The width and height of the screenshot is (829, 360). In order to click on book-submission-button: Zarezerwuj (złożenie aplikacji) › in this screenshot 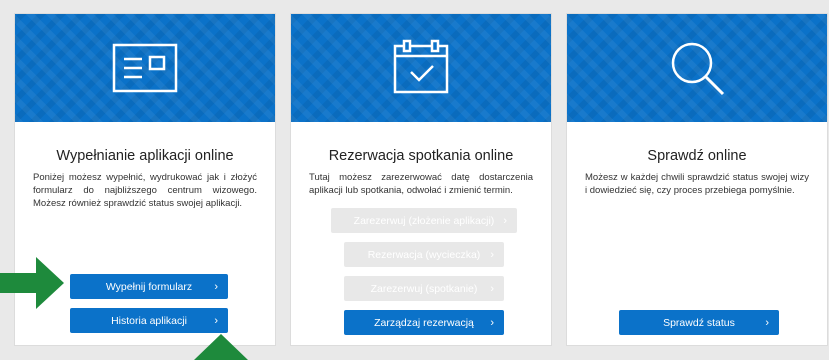, I will do `click(424, 220)`.